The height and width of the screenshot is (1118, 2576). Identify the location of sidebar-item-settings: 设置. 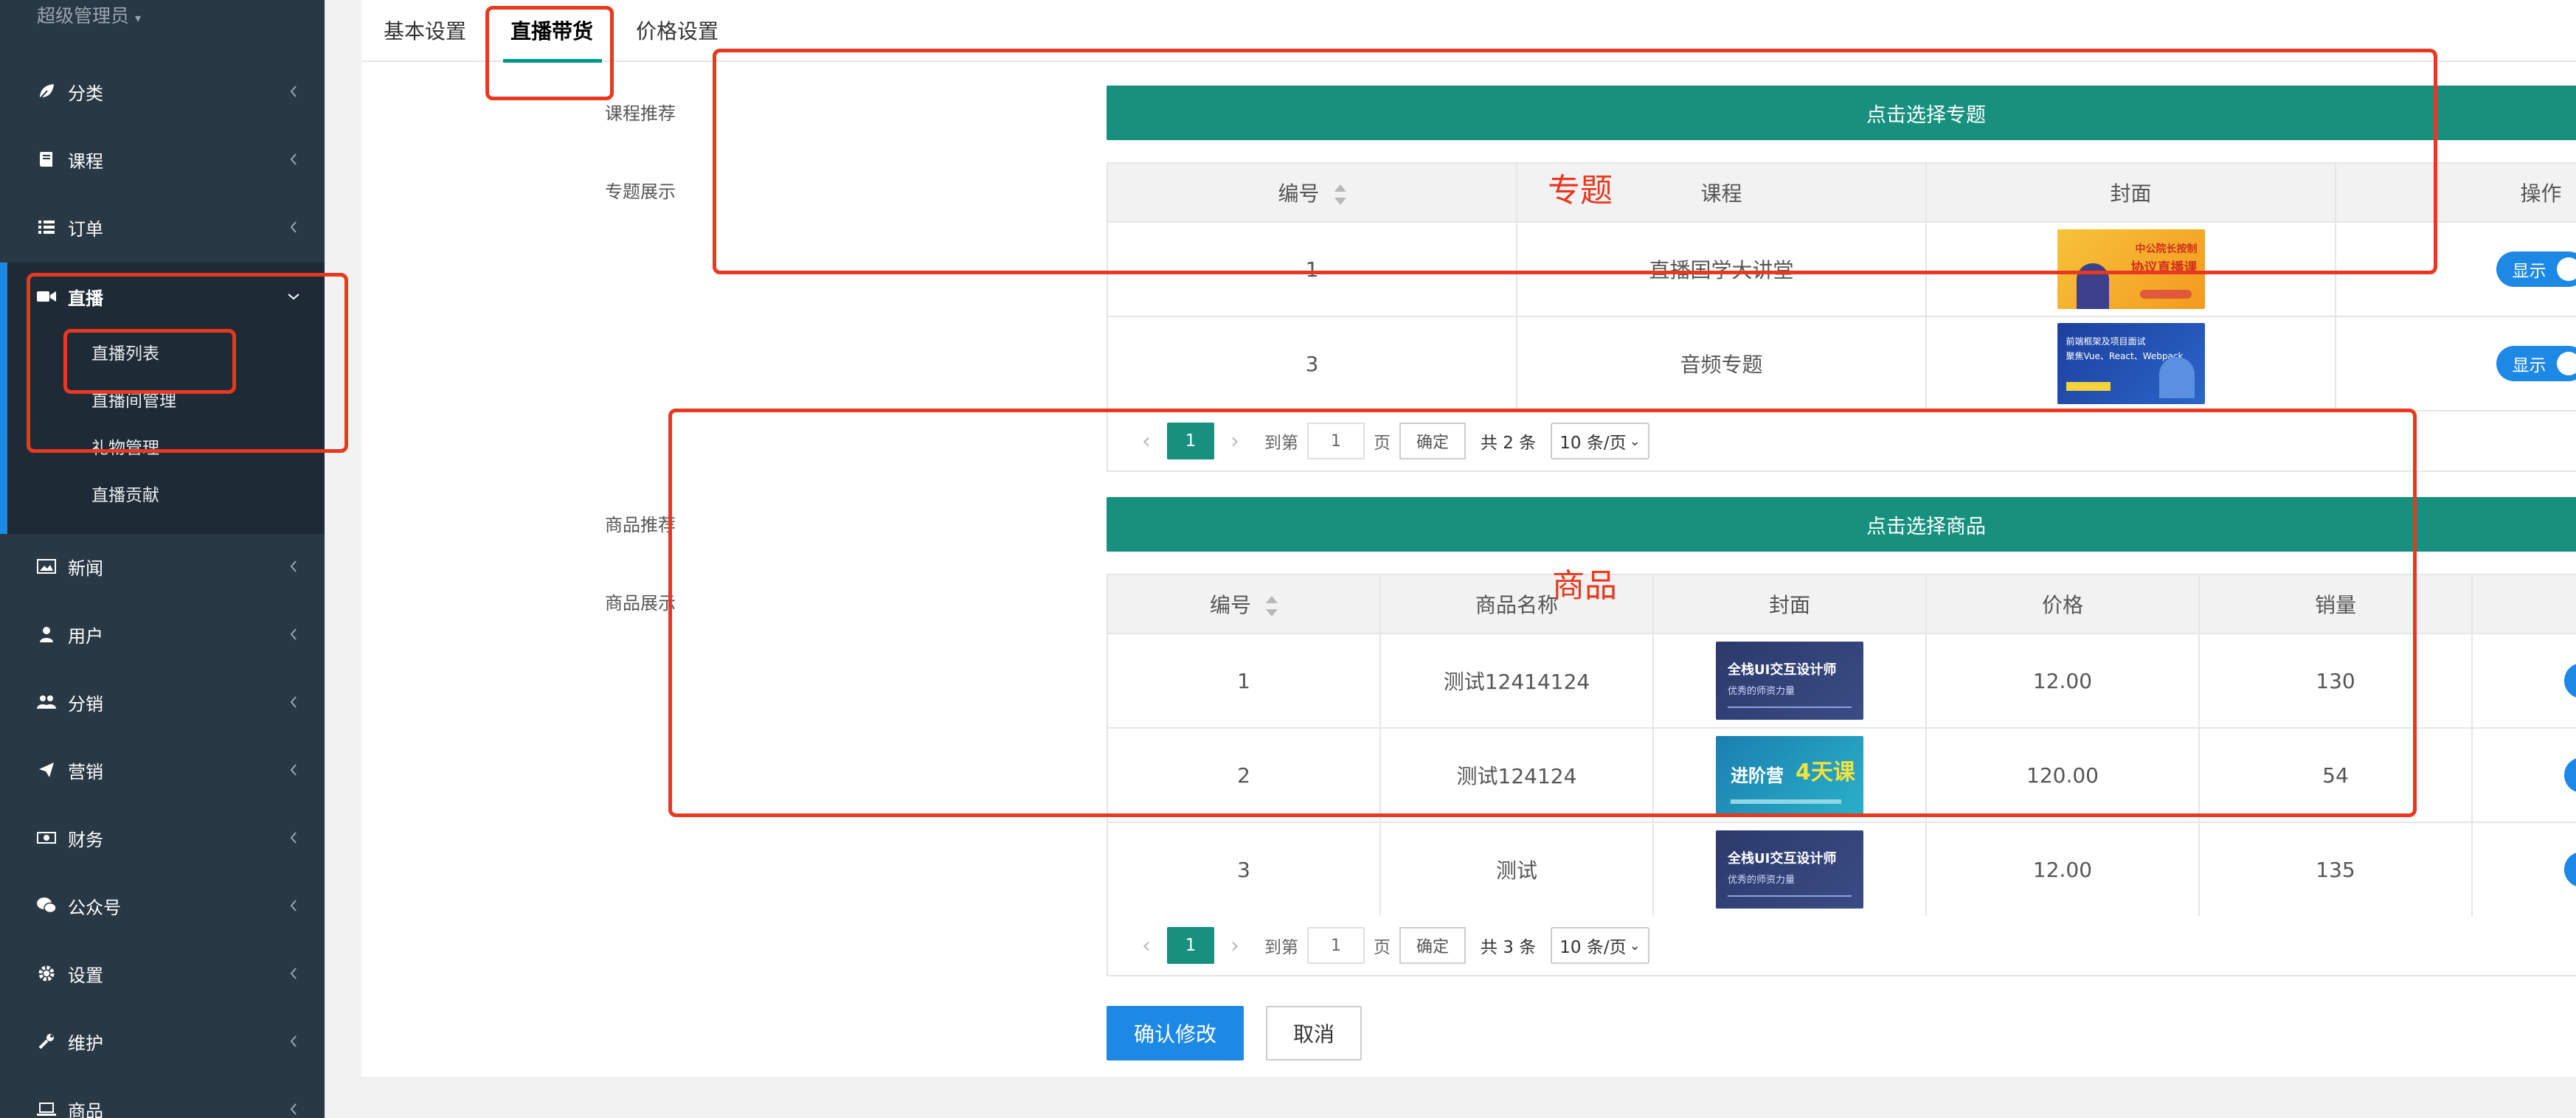
(163, 973).